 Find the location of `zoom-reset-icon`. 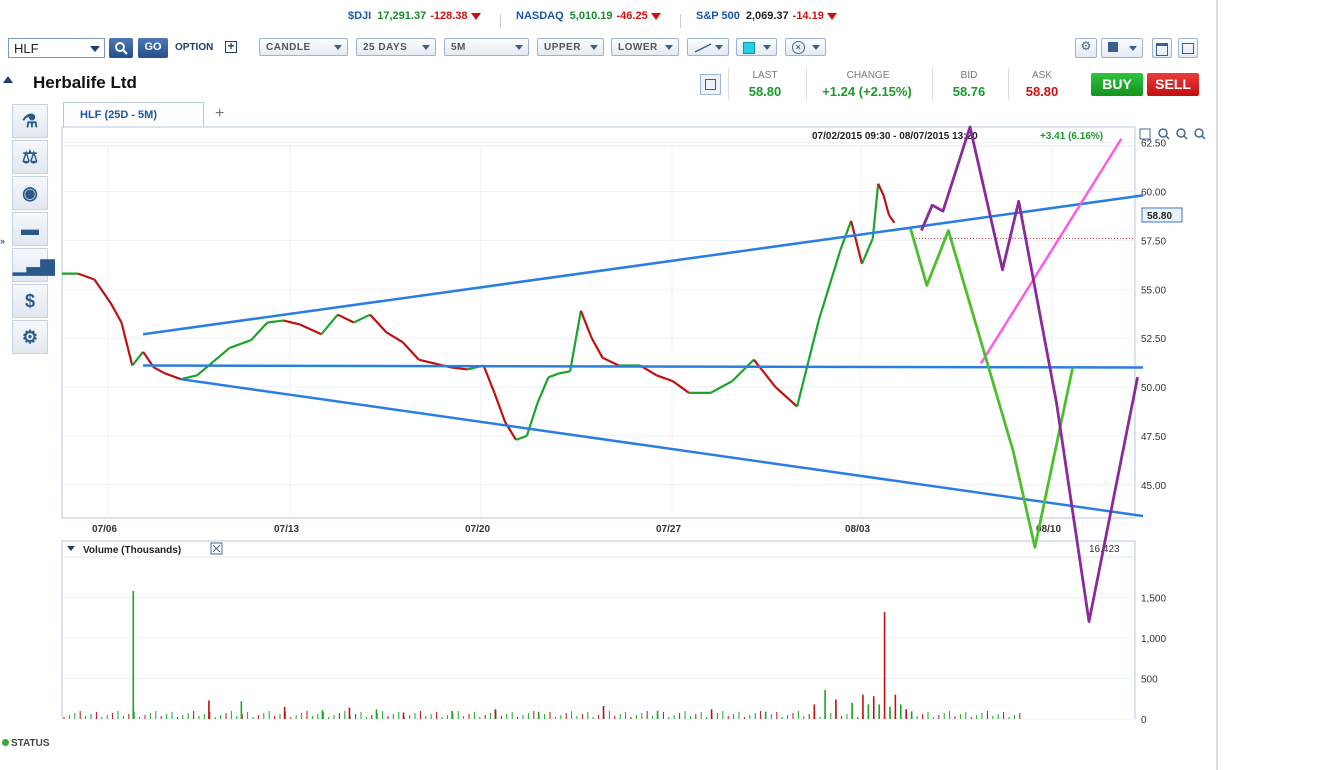

zoom-reset-icon is located at coordinates (1200, 134).